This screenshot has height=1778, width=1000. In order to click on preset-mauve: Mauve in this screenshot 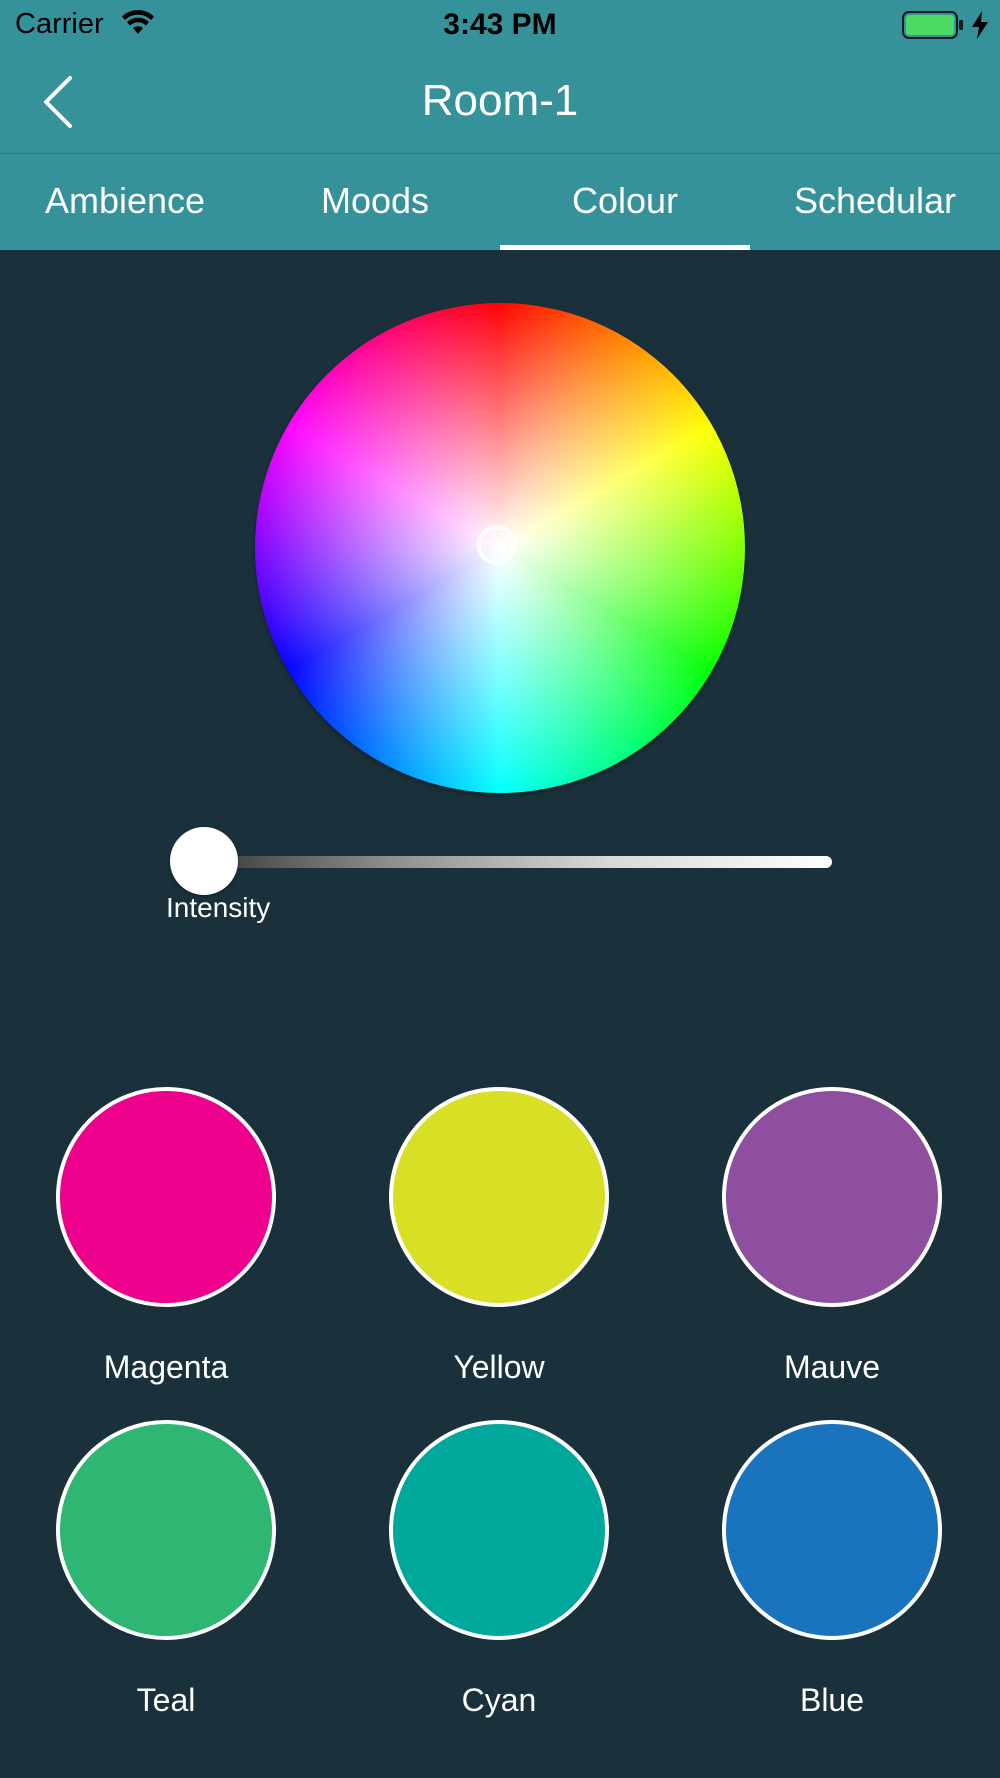, I will do `click(832, 1236)`.